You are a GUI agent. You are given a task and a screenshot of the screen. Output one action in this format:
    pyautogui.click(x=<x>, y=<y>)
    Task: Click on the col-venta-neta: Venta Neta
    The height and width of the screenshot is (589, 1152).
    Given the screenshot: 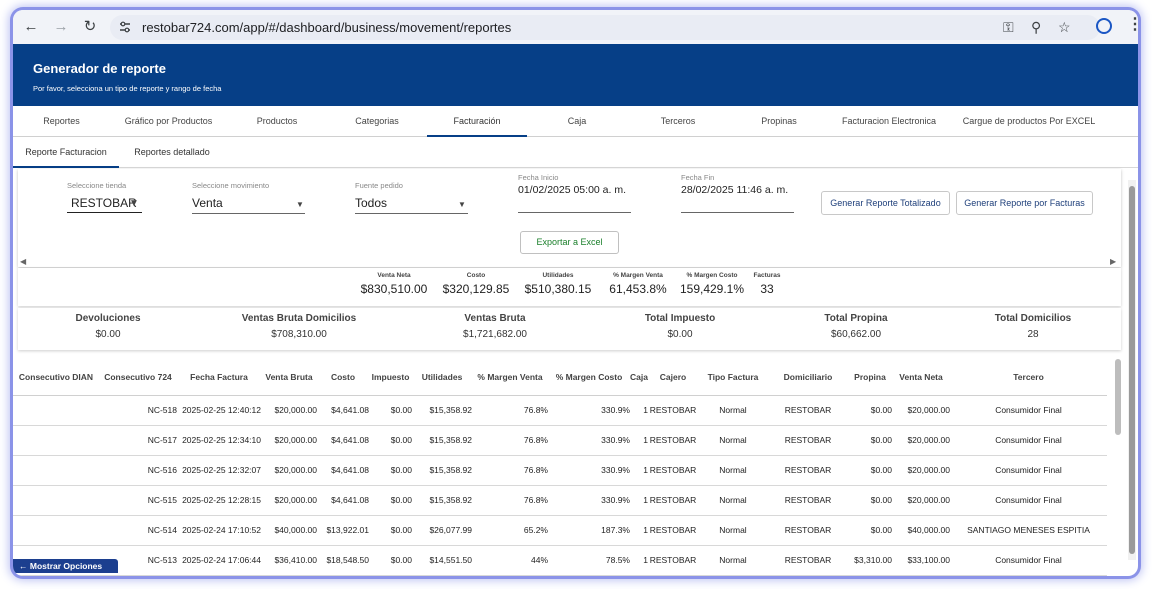 What is the action you would take?
    pyautogui.click(x=921, y=377)
    